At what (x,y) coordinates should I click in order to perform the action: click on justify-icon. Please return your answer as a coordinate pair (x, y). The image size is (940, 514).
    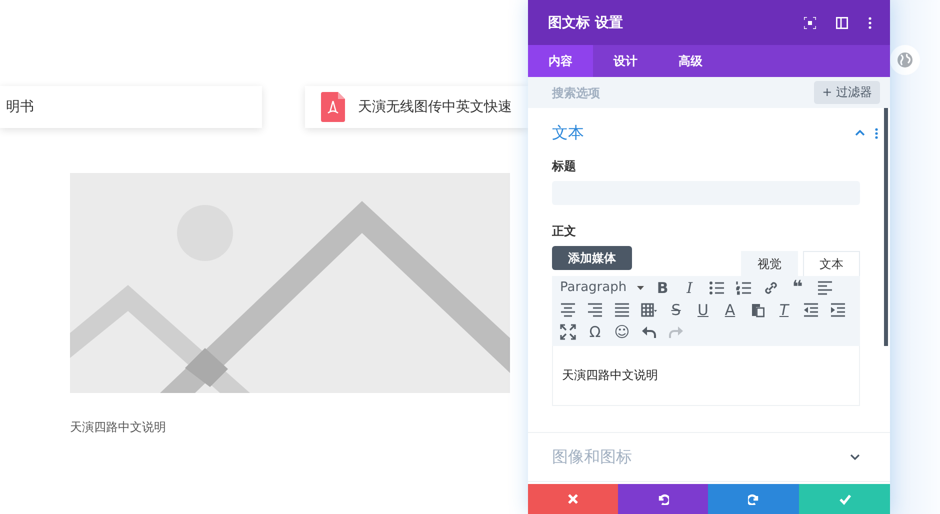
    Looking at the image, I should click on (622, 310).